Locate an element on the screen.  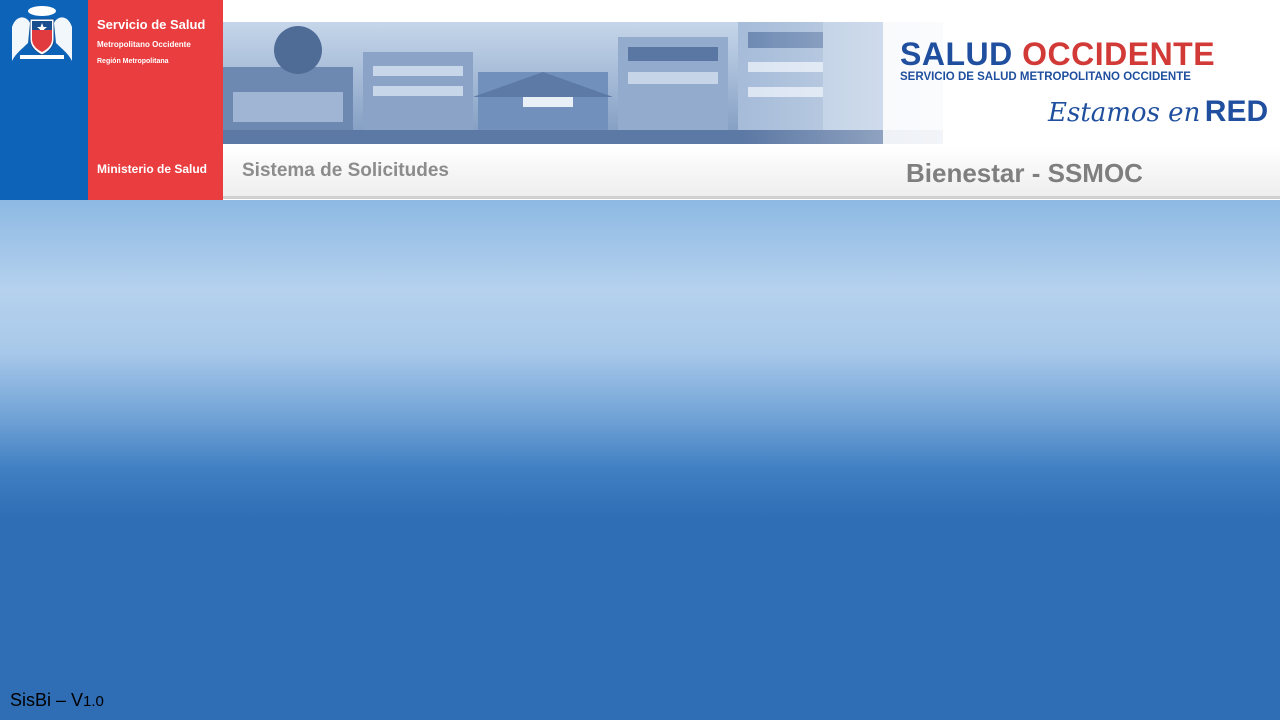
organization-label: Bienestar - SSMOC is located at coordinates (1024, 173).